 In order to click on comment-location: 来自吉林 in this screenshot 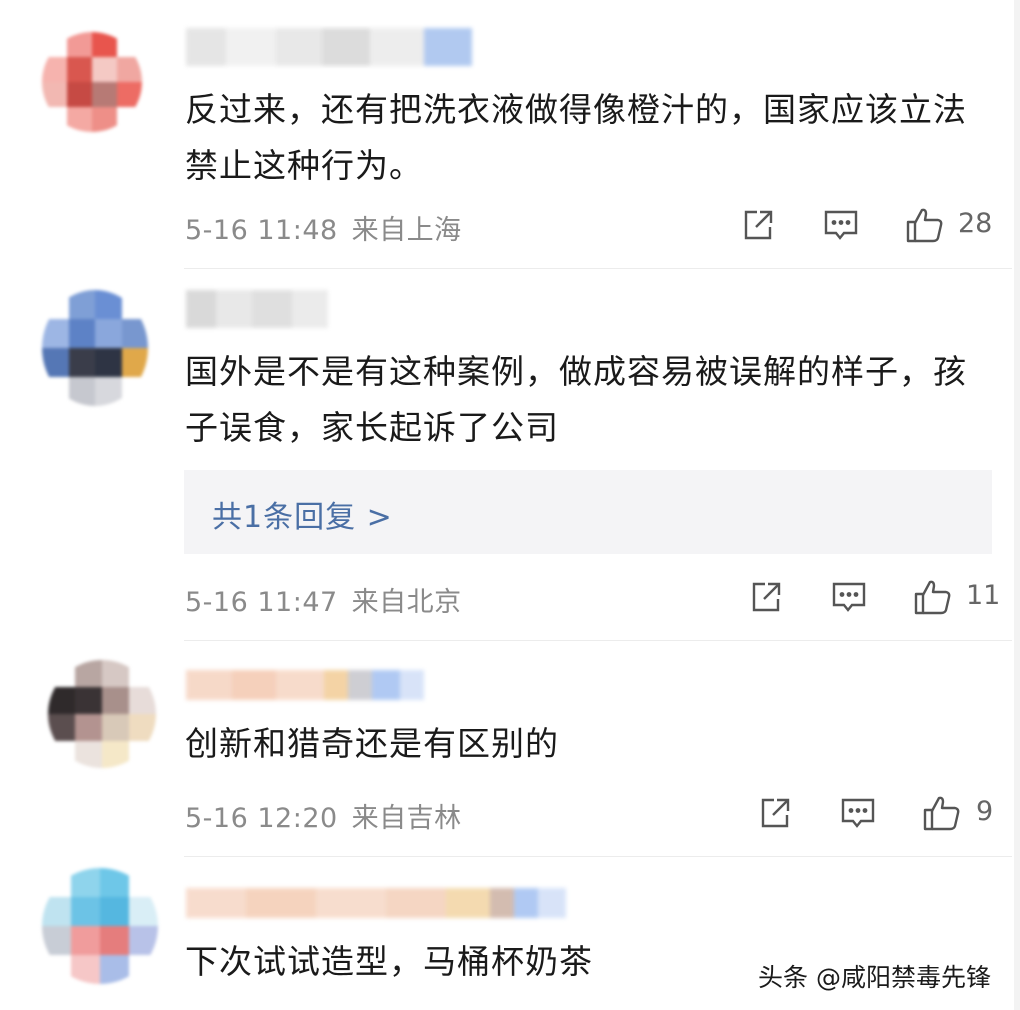, I will do `click(406, 818)`.